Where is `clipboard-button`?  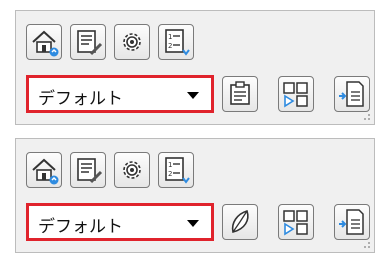 clipboard-button is located at coordinates (240, 94).